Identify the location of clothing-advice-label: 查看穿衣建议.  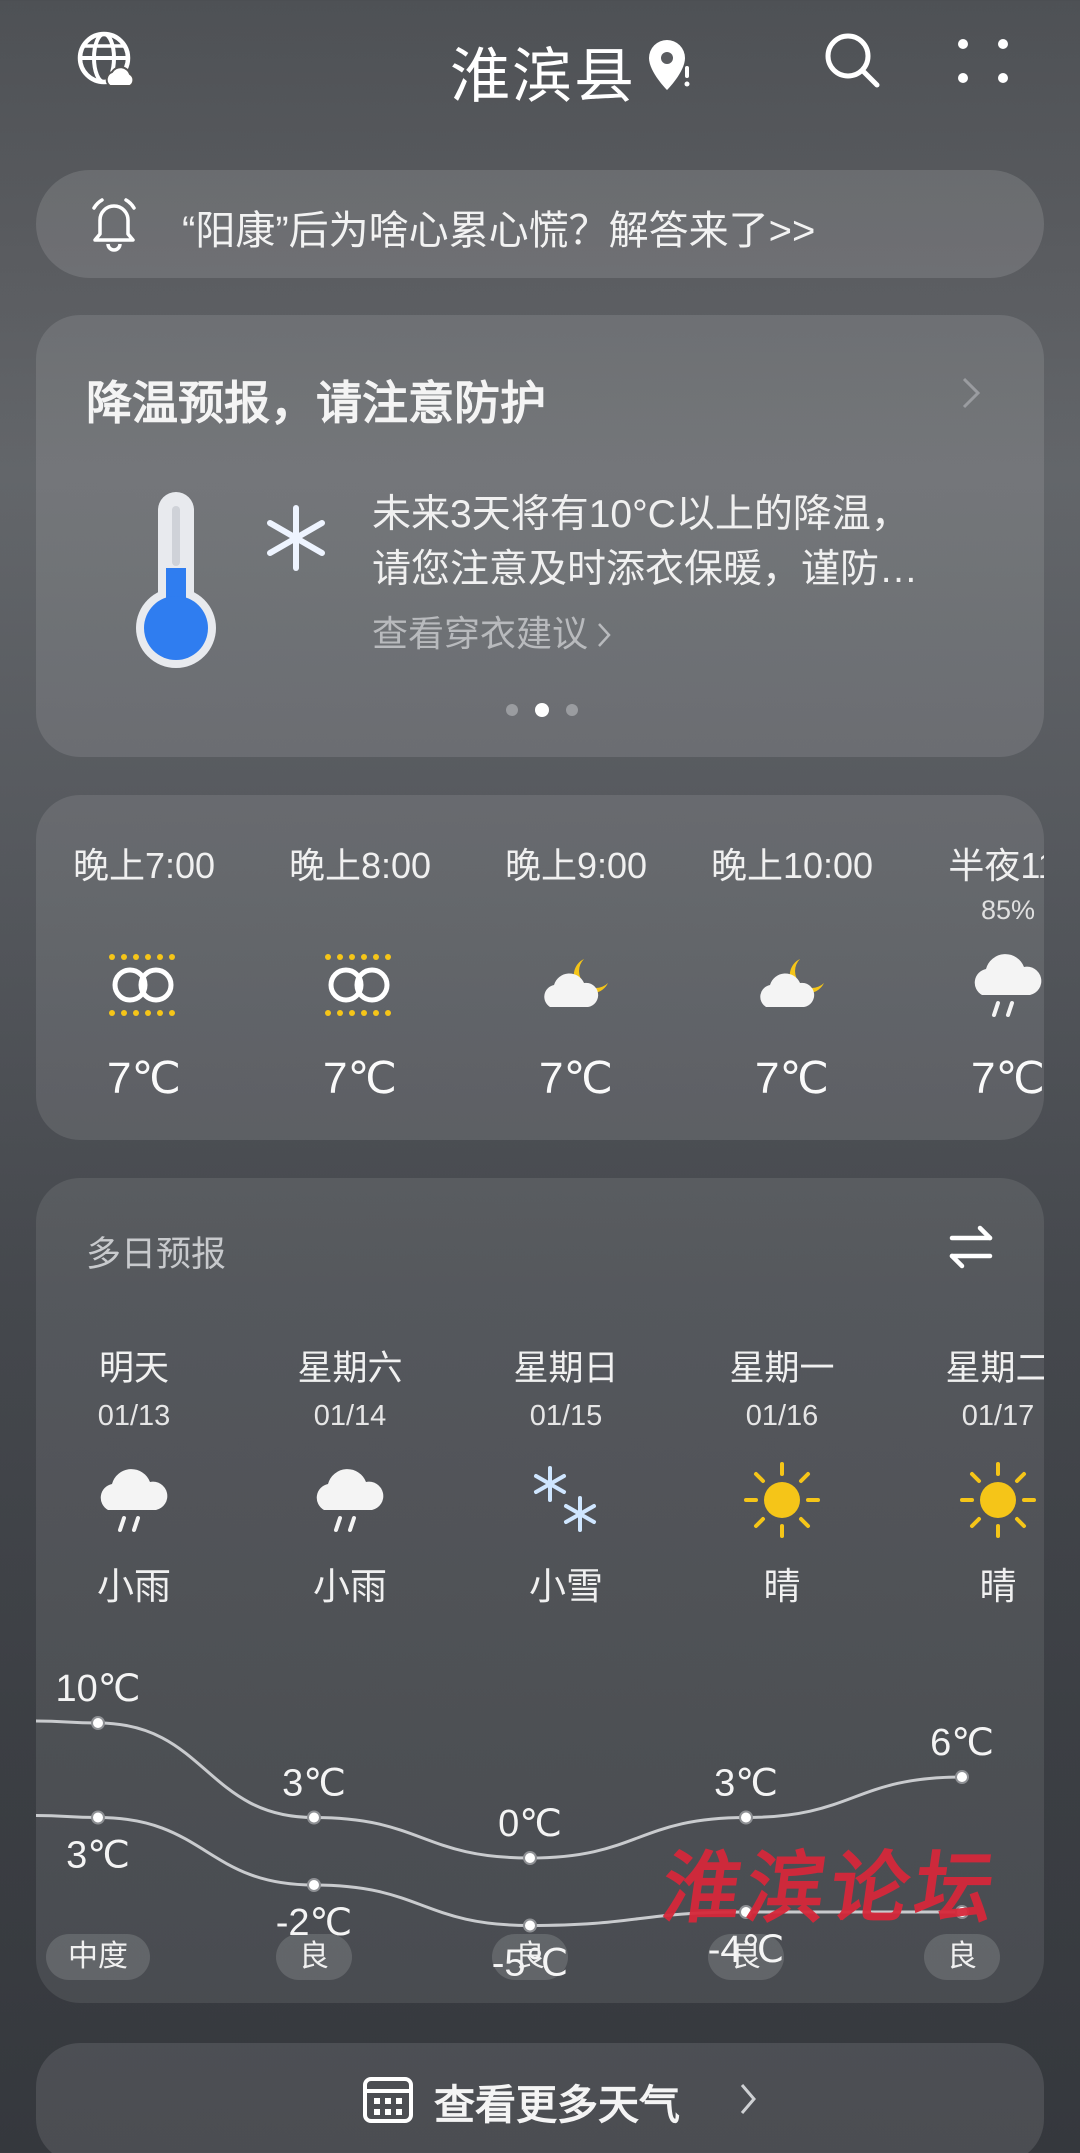
(480, 633).